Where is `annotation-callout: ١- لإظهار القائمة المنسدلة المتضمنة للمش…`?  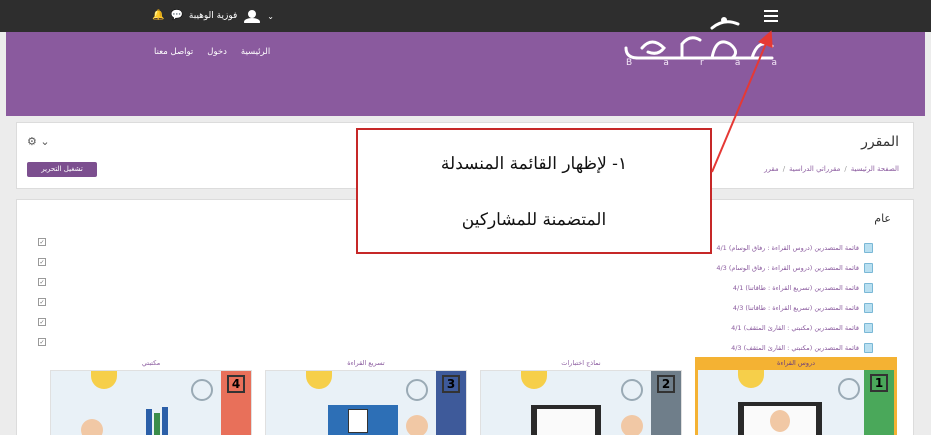
annotation-callout: ١- لإظهار القائمة المنسدلة المتضمنة للمش… is located at coordinates (534, 191).